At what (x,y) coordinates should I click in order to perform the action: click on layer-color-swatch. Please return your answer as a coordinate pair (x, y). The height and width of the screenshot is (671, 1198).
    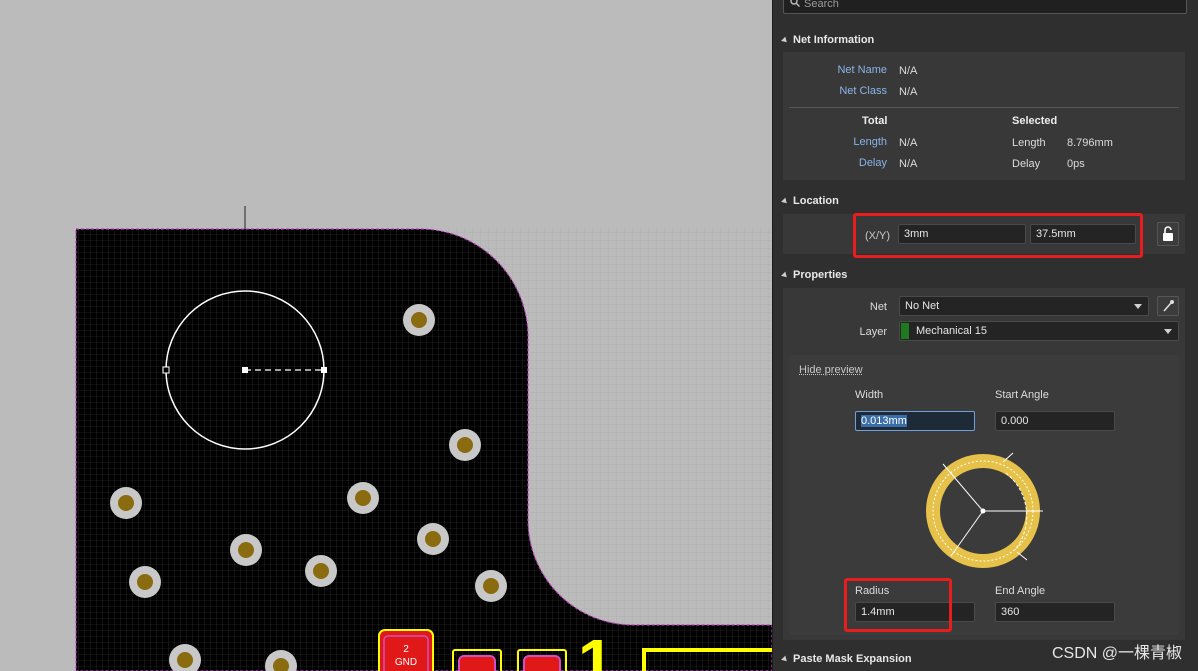
    Looking at the image, I should click on (905, 331).